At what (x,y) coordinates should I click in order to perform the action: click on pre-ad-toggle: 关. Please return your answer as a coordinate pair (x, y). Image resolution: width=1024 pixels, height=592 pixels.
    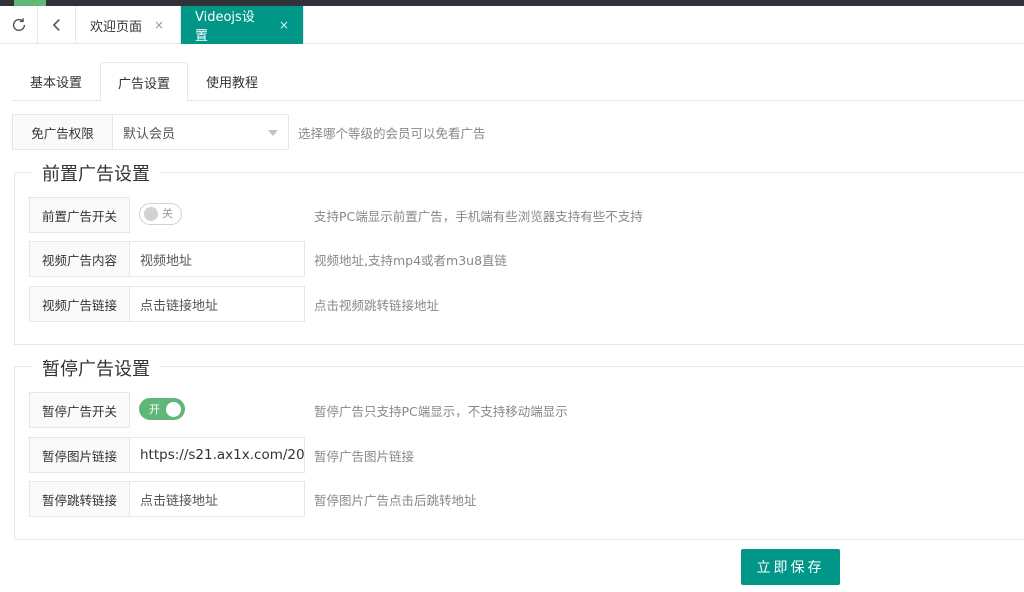
    Looking at the image, I should click on (160, 214).